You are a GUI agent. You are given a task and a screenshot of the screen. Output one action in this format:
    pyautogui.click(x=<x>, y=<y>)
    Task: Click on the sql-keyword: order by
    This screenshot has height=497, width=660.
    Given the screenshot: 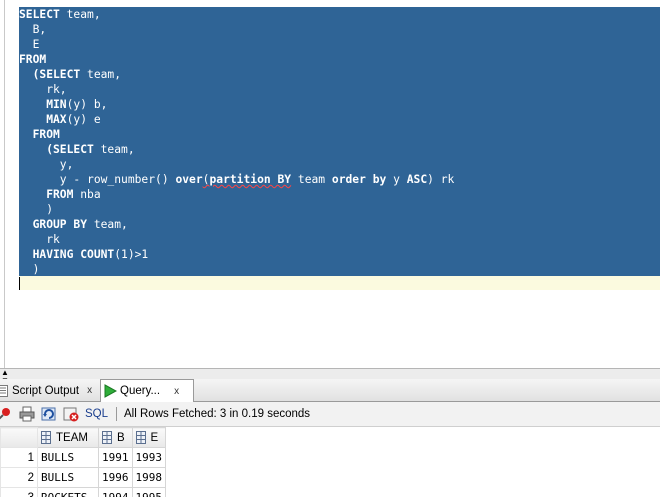 What is the action you would take?
    pyautogui.click(x=359, y=179)
    